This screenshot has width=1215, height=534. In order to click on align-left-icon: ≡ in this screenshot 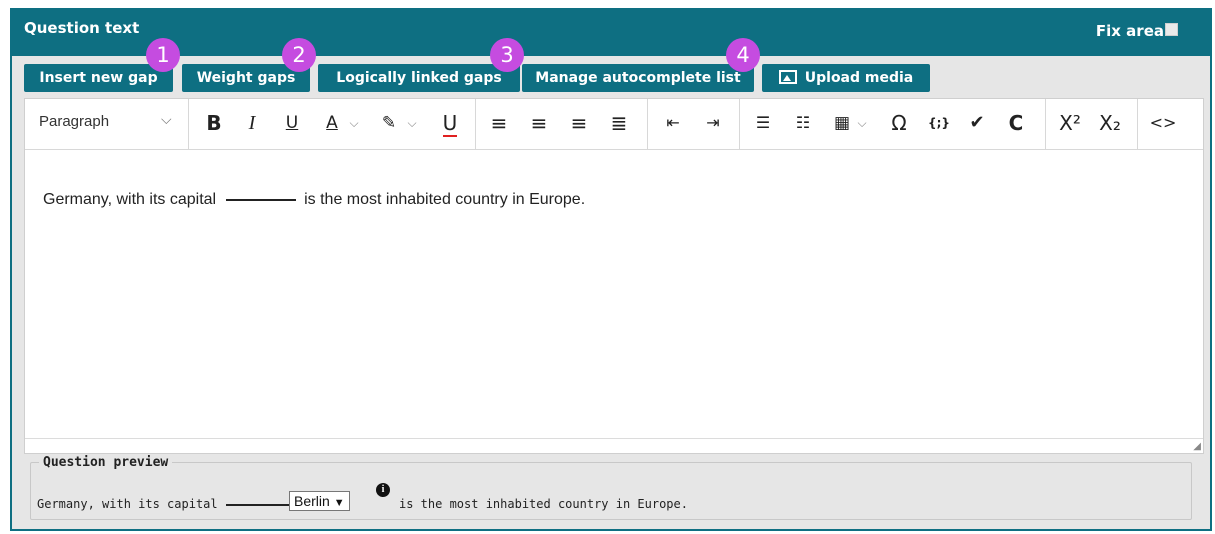, I will do `click(499, 123)`.